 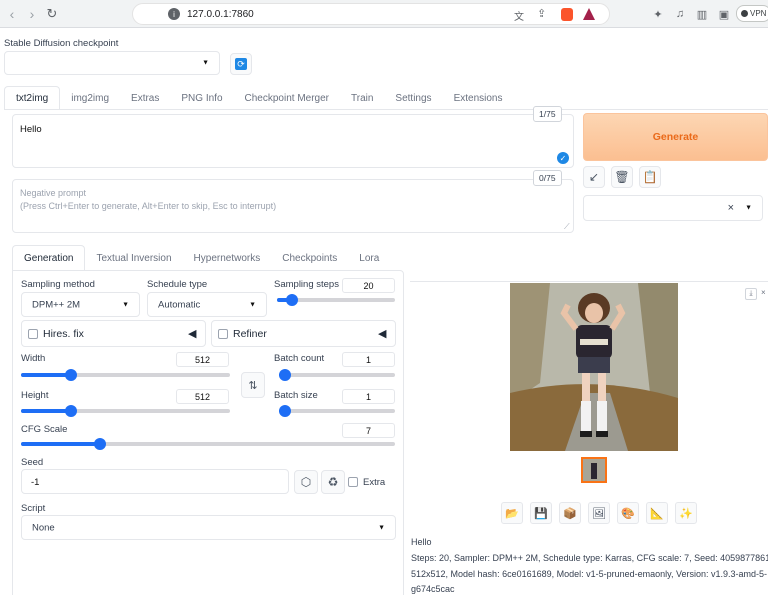 I want to click on vpn-button: VPN, so click(x=752, y=13).